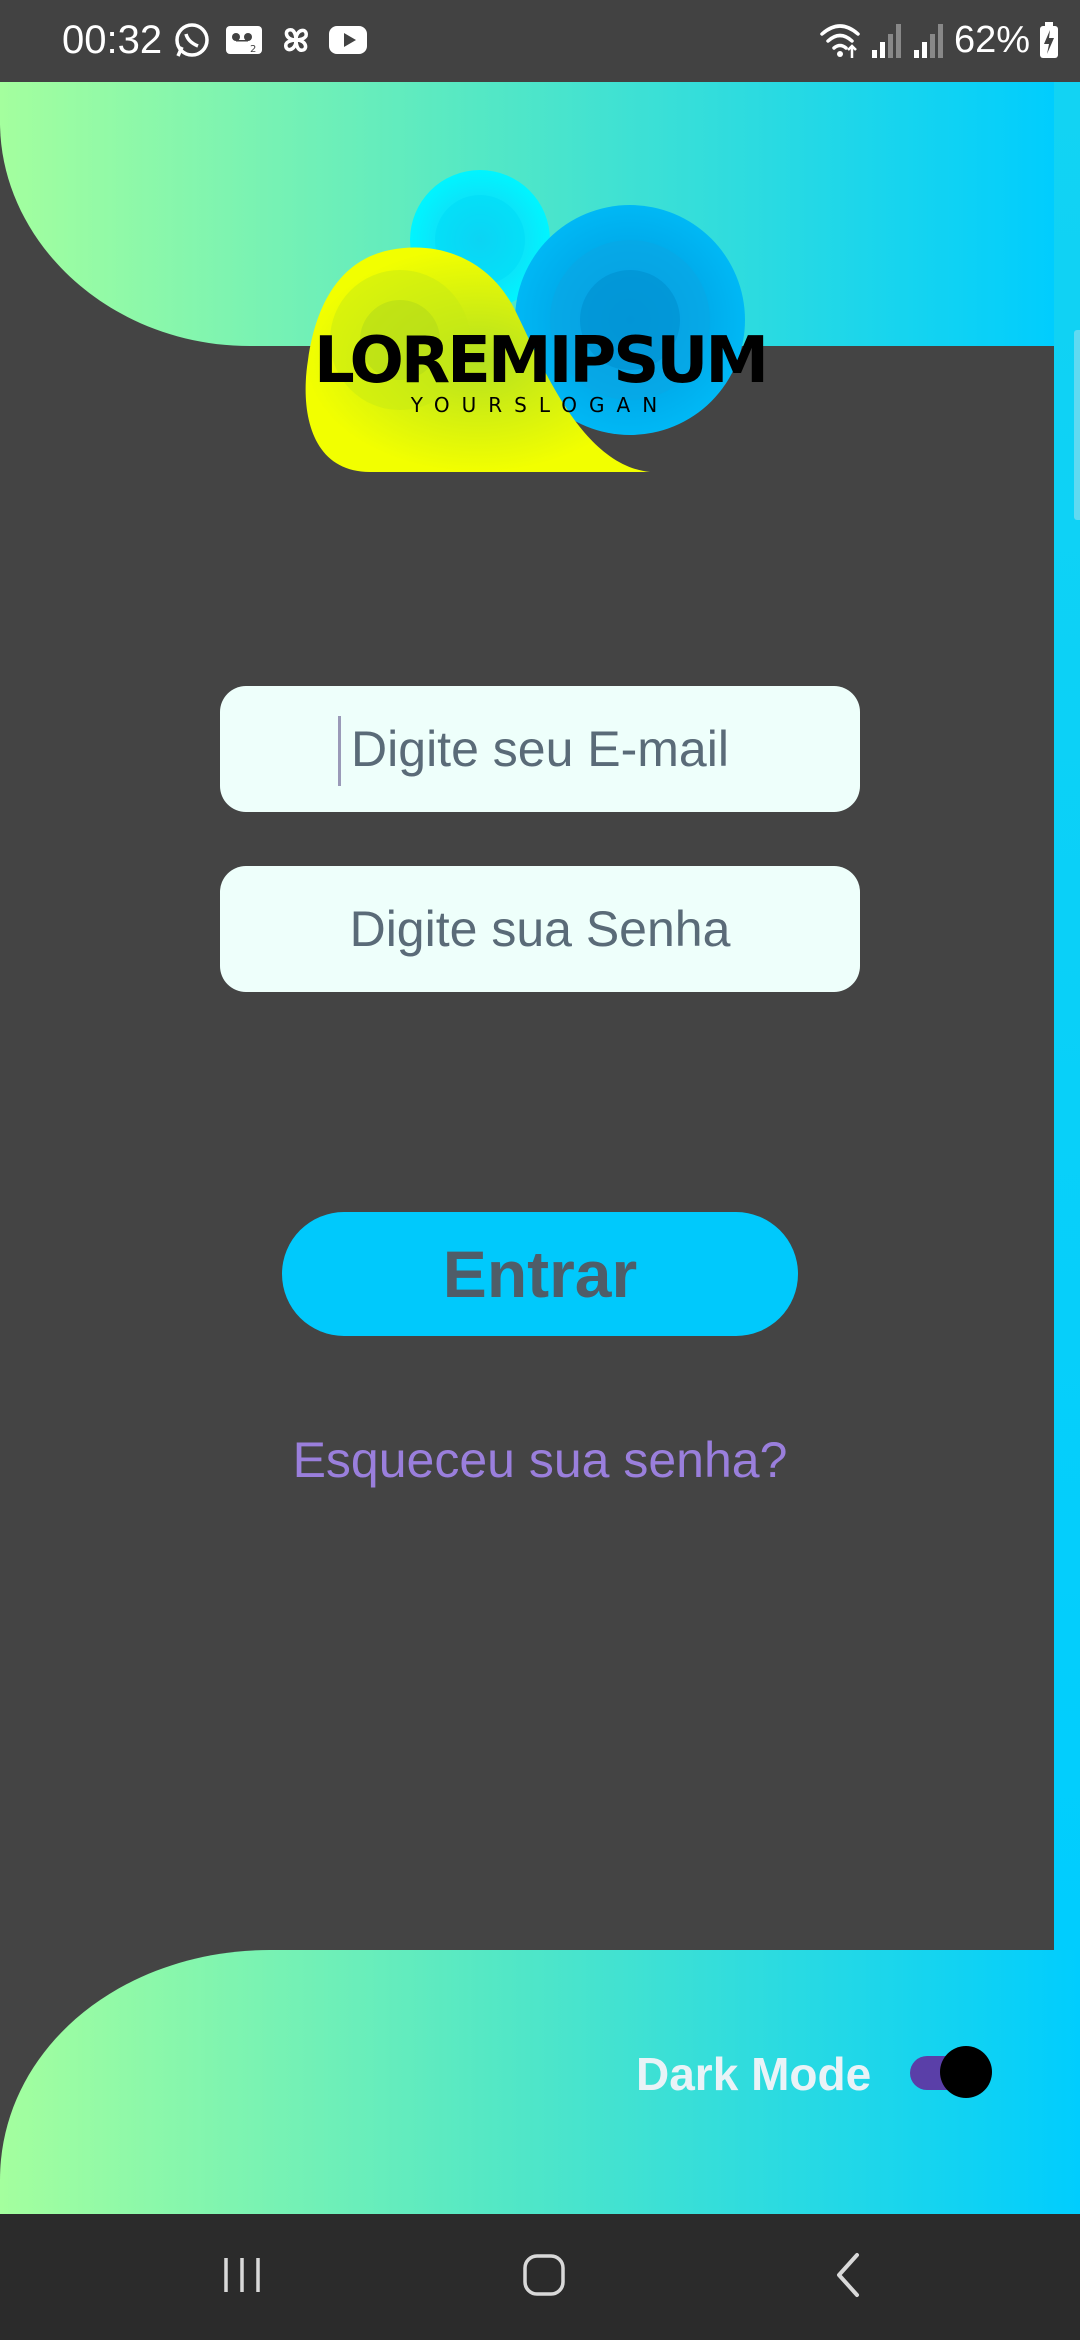  I want to click on navigation-bar, so click(540, 2277).